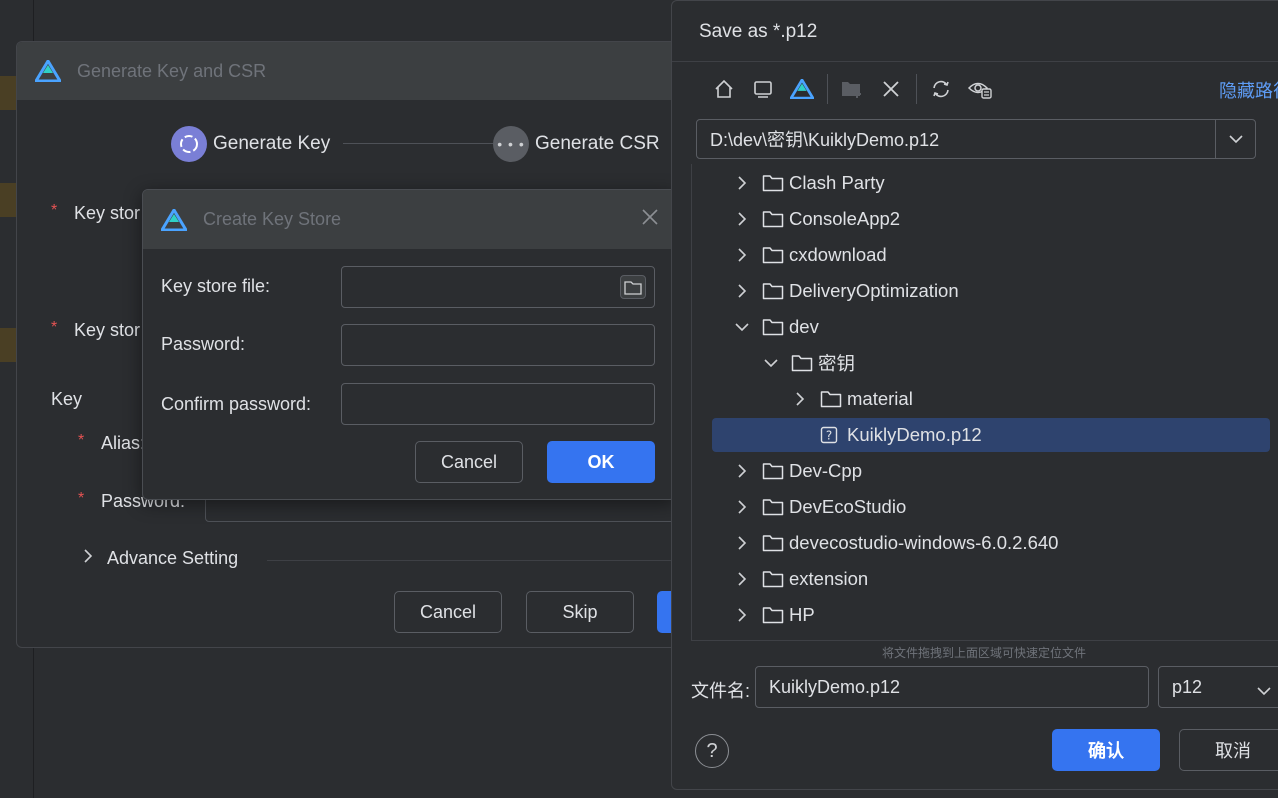 Image resolution: width=1278 pixels, height=798 pixels. Describe the element at coordinates (825, 470) in the screenshot. I see `tree-item-label: Dev-Cpp` at that location.